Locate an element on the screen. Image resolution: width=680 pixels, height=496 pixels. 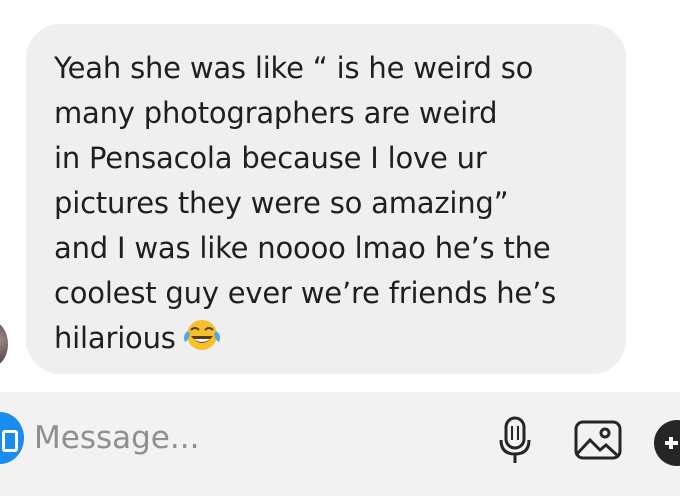
camera-button is located at coordinates (12, 438).